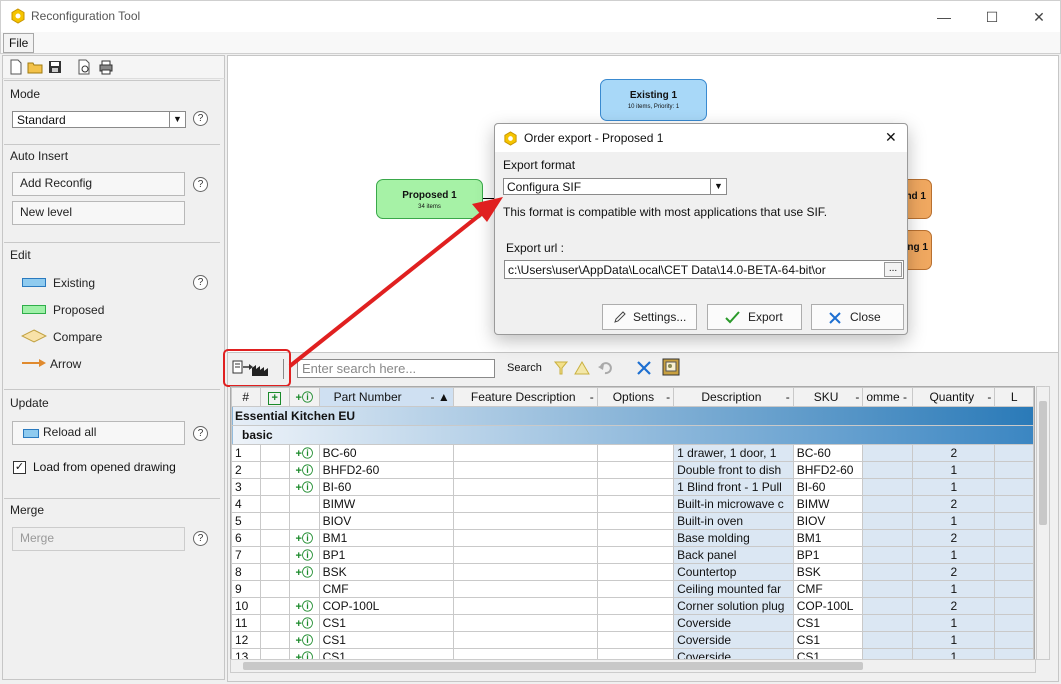 This screenshot has width=1061, height=684. What do you see at coordinates (828, 504) in the screenshot?
I see `sku-cell: BIMW` at bounding box center [828, 504].